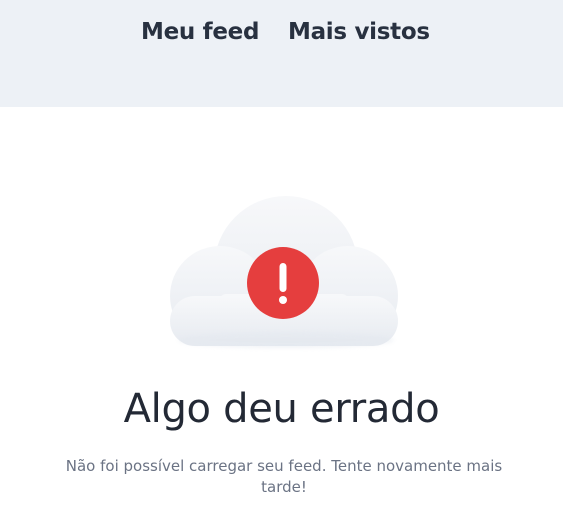 The image size is (563, 512). What do you see at coordinates (281, 409) in the screenshot?
I see `error-title: Algo deu errado` at bounding box center [281, 409].